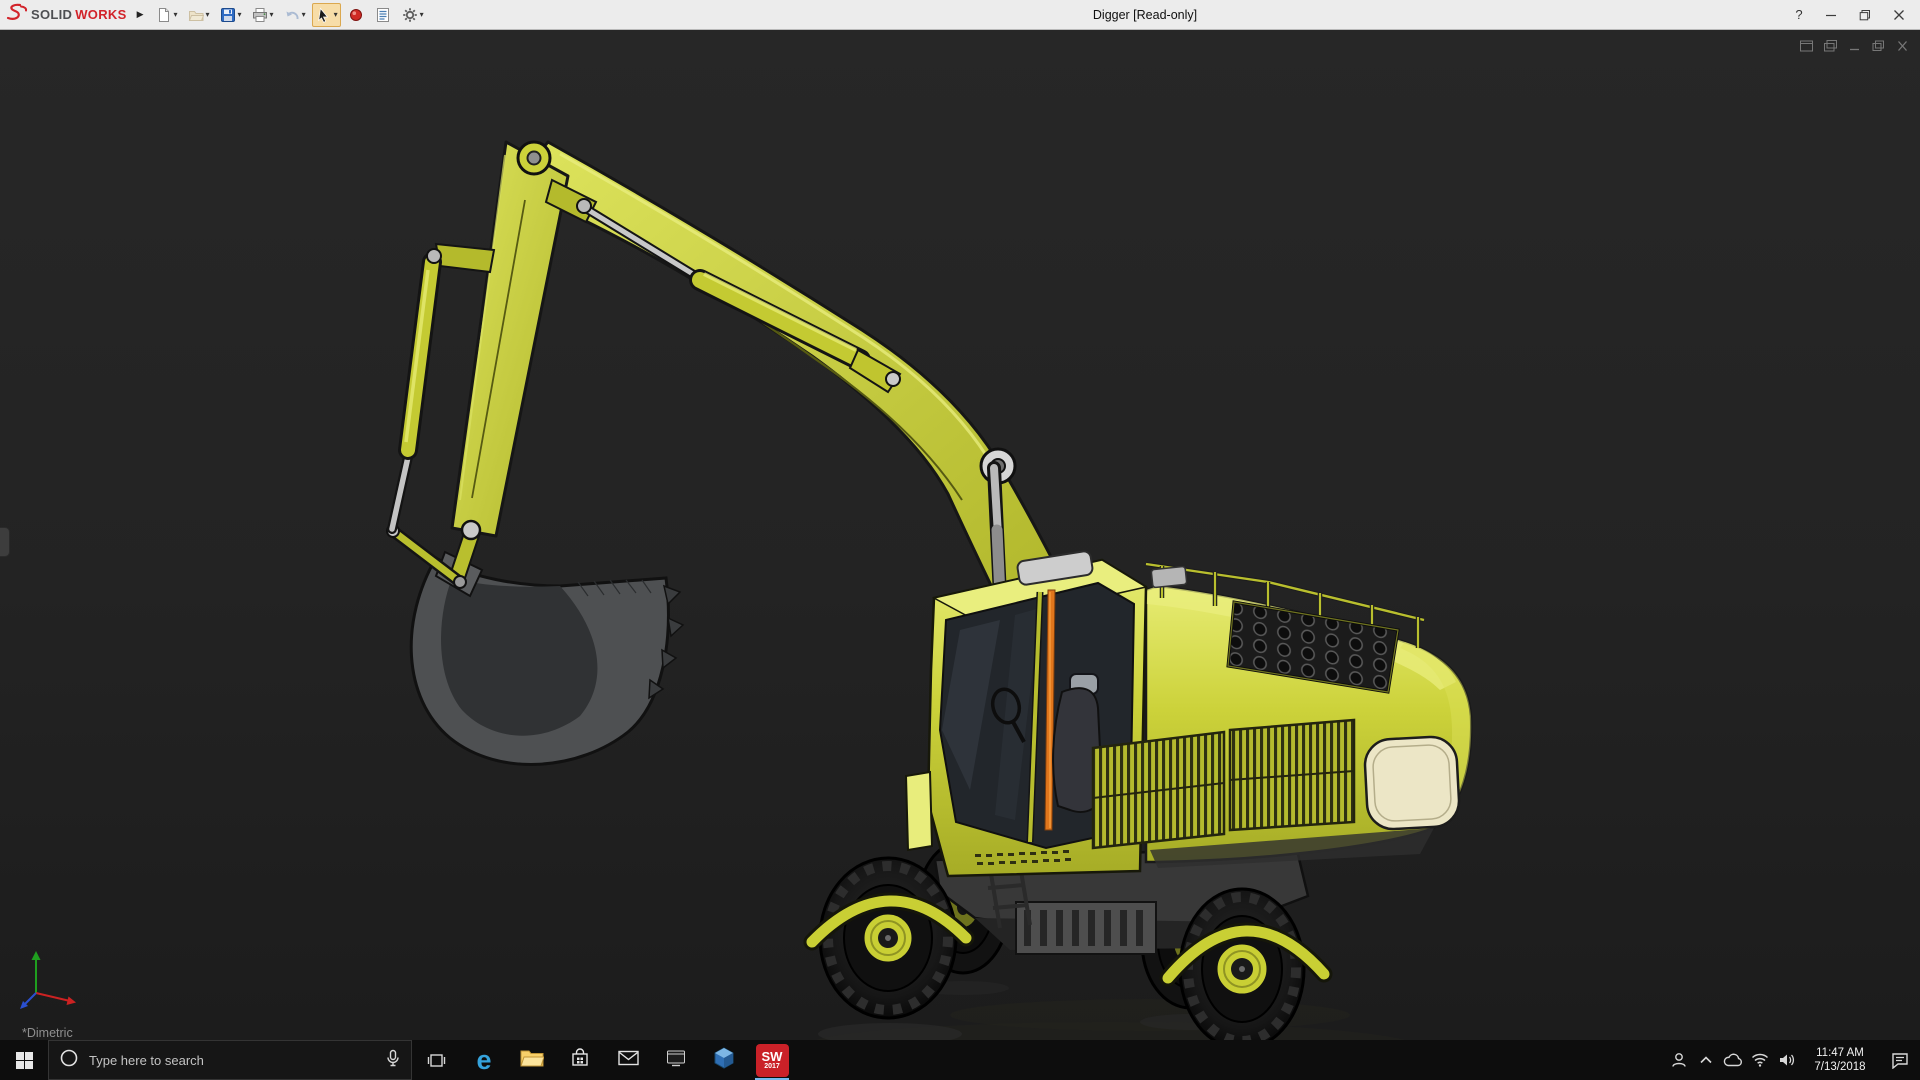 Image resolution: width=1920 pixels, height=1080 pixels. Describe the element at coordinates (436, 1060) in the screenshot. I see `task-view-button` at that location.